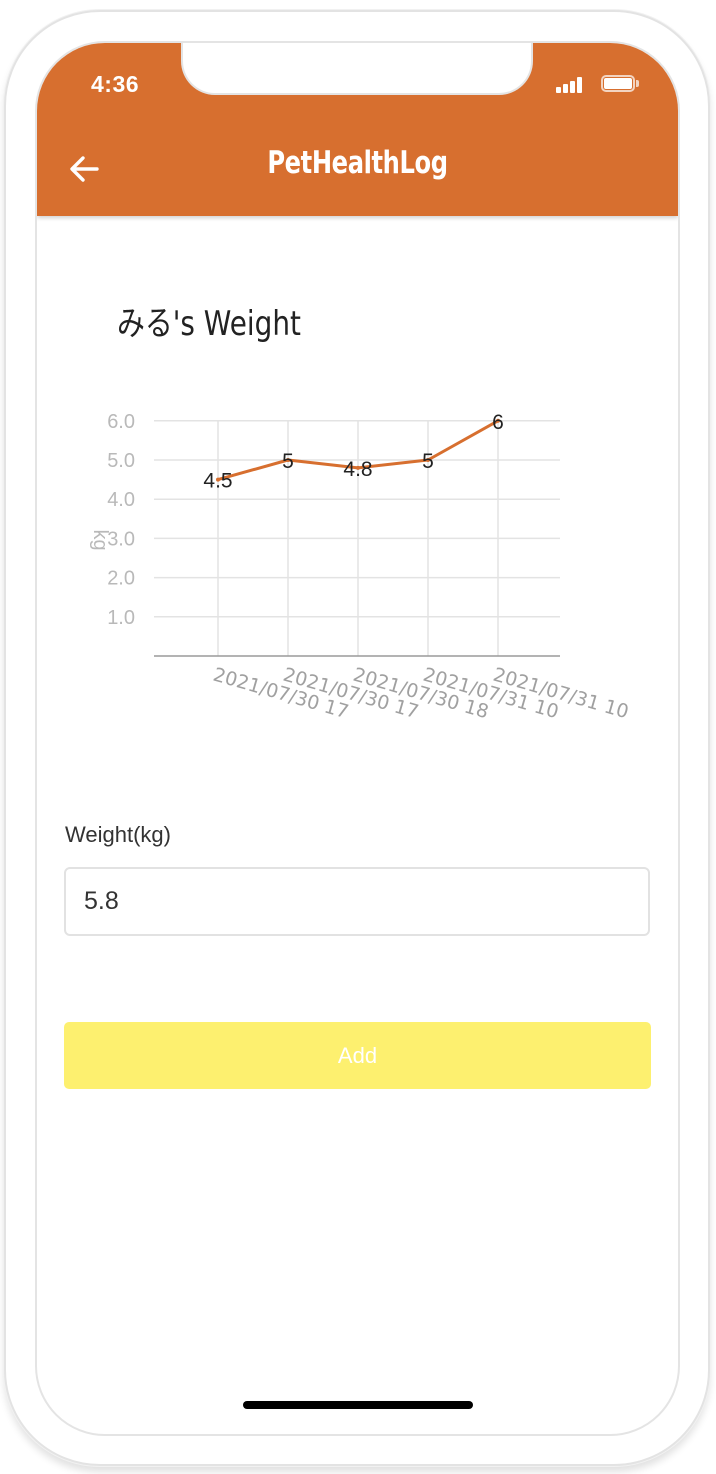  I want to click on back-button, so click(85, 169).